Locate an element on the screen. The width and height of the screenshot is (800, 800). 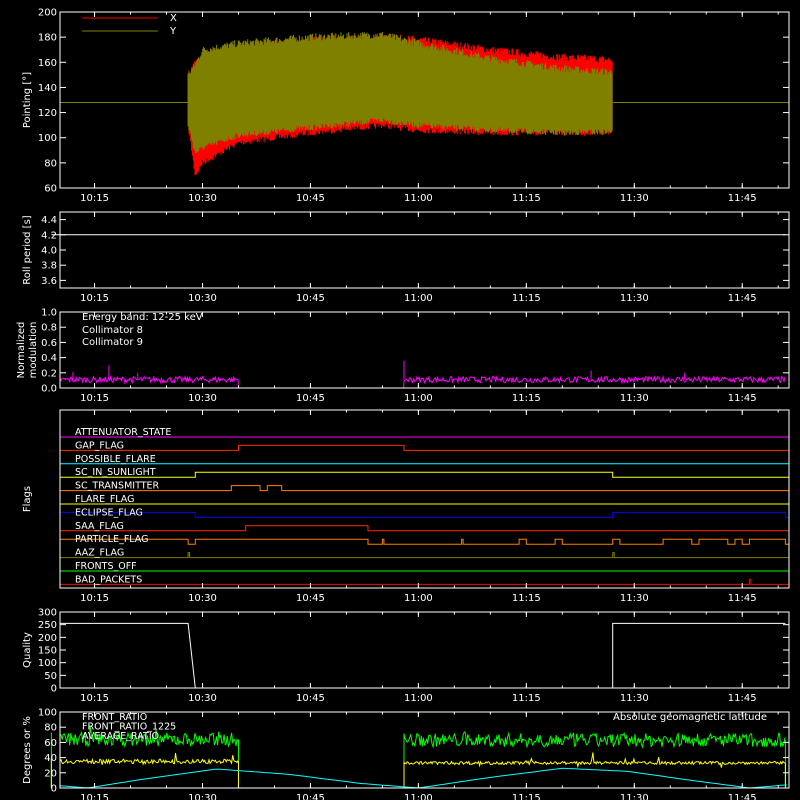
flag-trace-aaz-flag is located at coordinates (424, 555).